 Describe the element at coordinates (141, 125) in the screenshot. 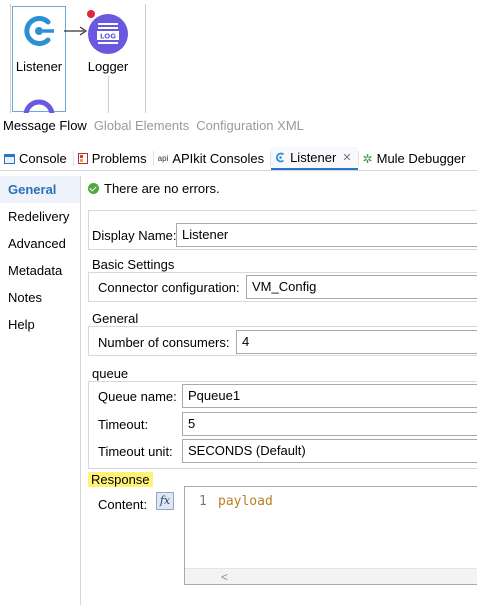

I see `tab-global-elements: Global Elements` at that location.